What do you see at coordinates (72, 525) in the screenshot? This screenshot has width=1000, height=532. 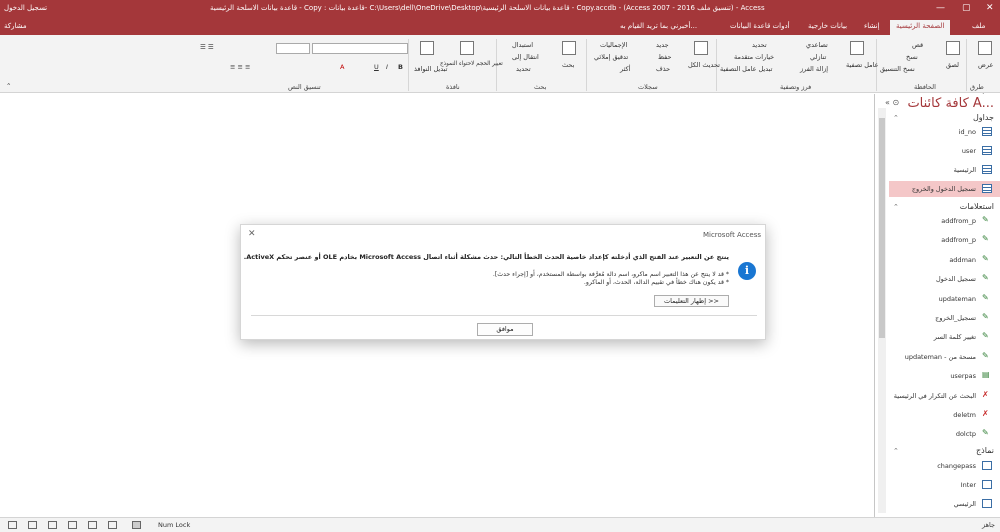 I see `layout-view-icon` at bounding box center [72, 525].